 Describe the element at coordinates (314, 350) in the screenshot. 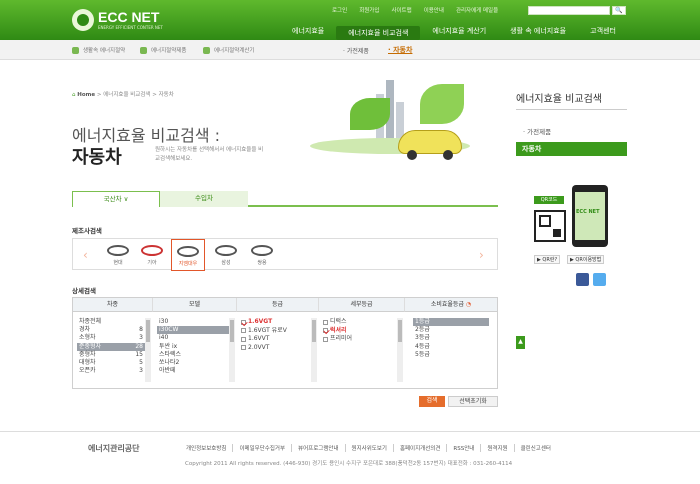

I see `grade-scrollbar` at that location.